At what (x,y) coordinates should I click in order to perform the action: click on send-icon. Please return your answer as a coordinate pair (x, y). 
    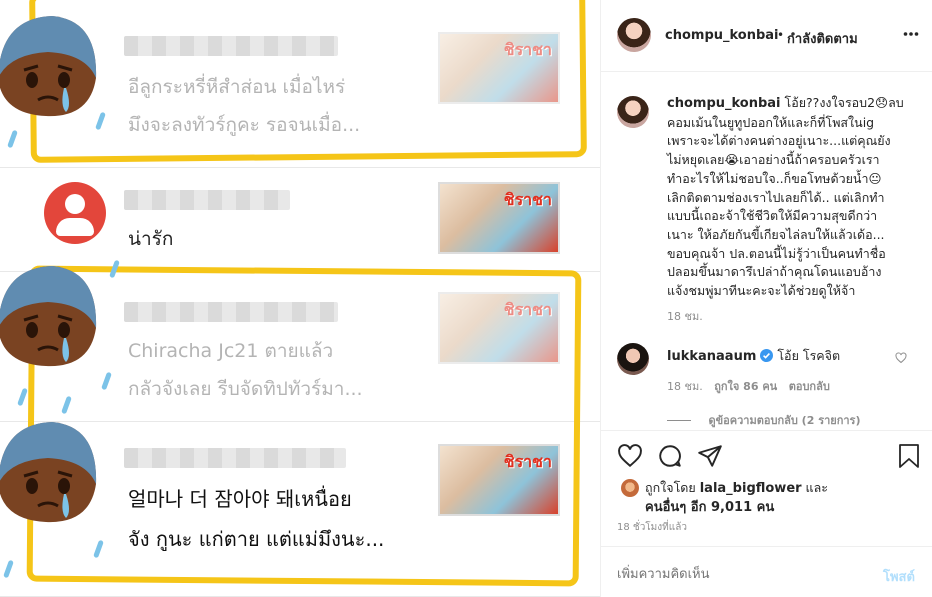
    Looking at the image, I should click on (710, 456).